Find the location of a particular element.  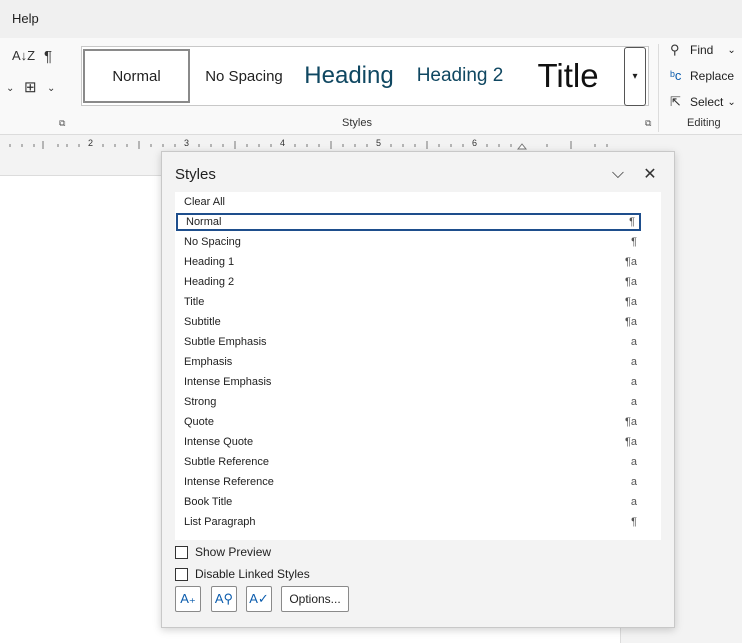

show-preview-checkbox is located at coordinates (181, 552).